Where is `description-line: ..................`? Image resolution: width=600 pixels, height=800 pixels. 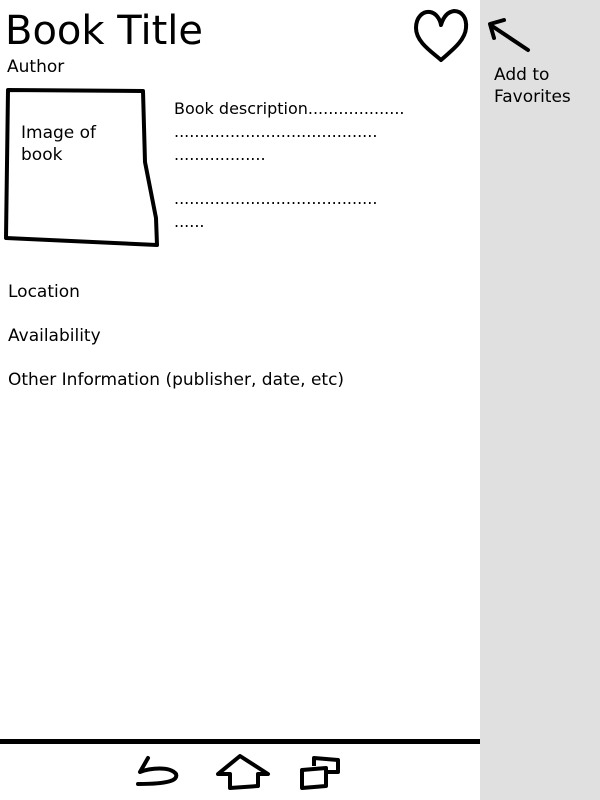
description-line: .................. is located at coordinates (220, 154).